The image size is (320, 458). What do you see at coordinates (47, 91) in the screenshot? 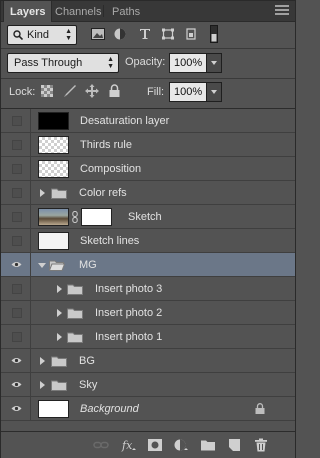
I see `lock-transparent-icon` at bounding box center [47, 91].